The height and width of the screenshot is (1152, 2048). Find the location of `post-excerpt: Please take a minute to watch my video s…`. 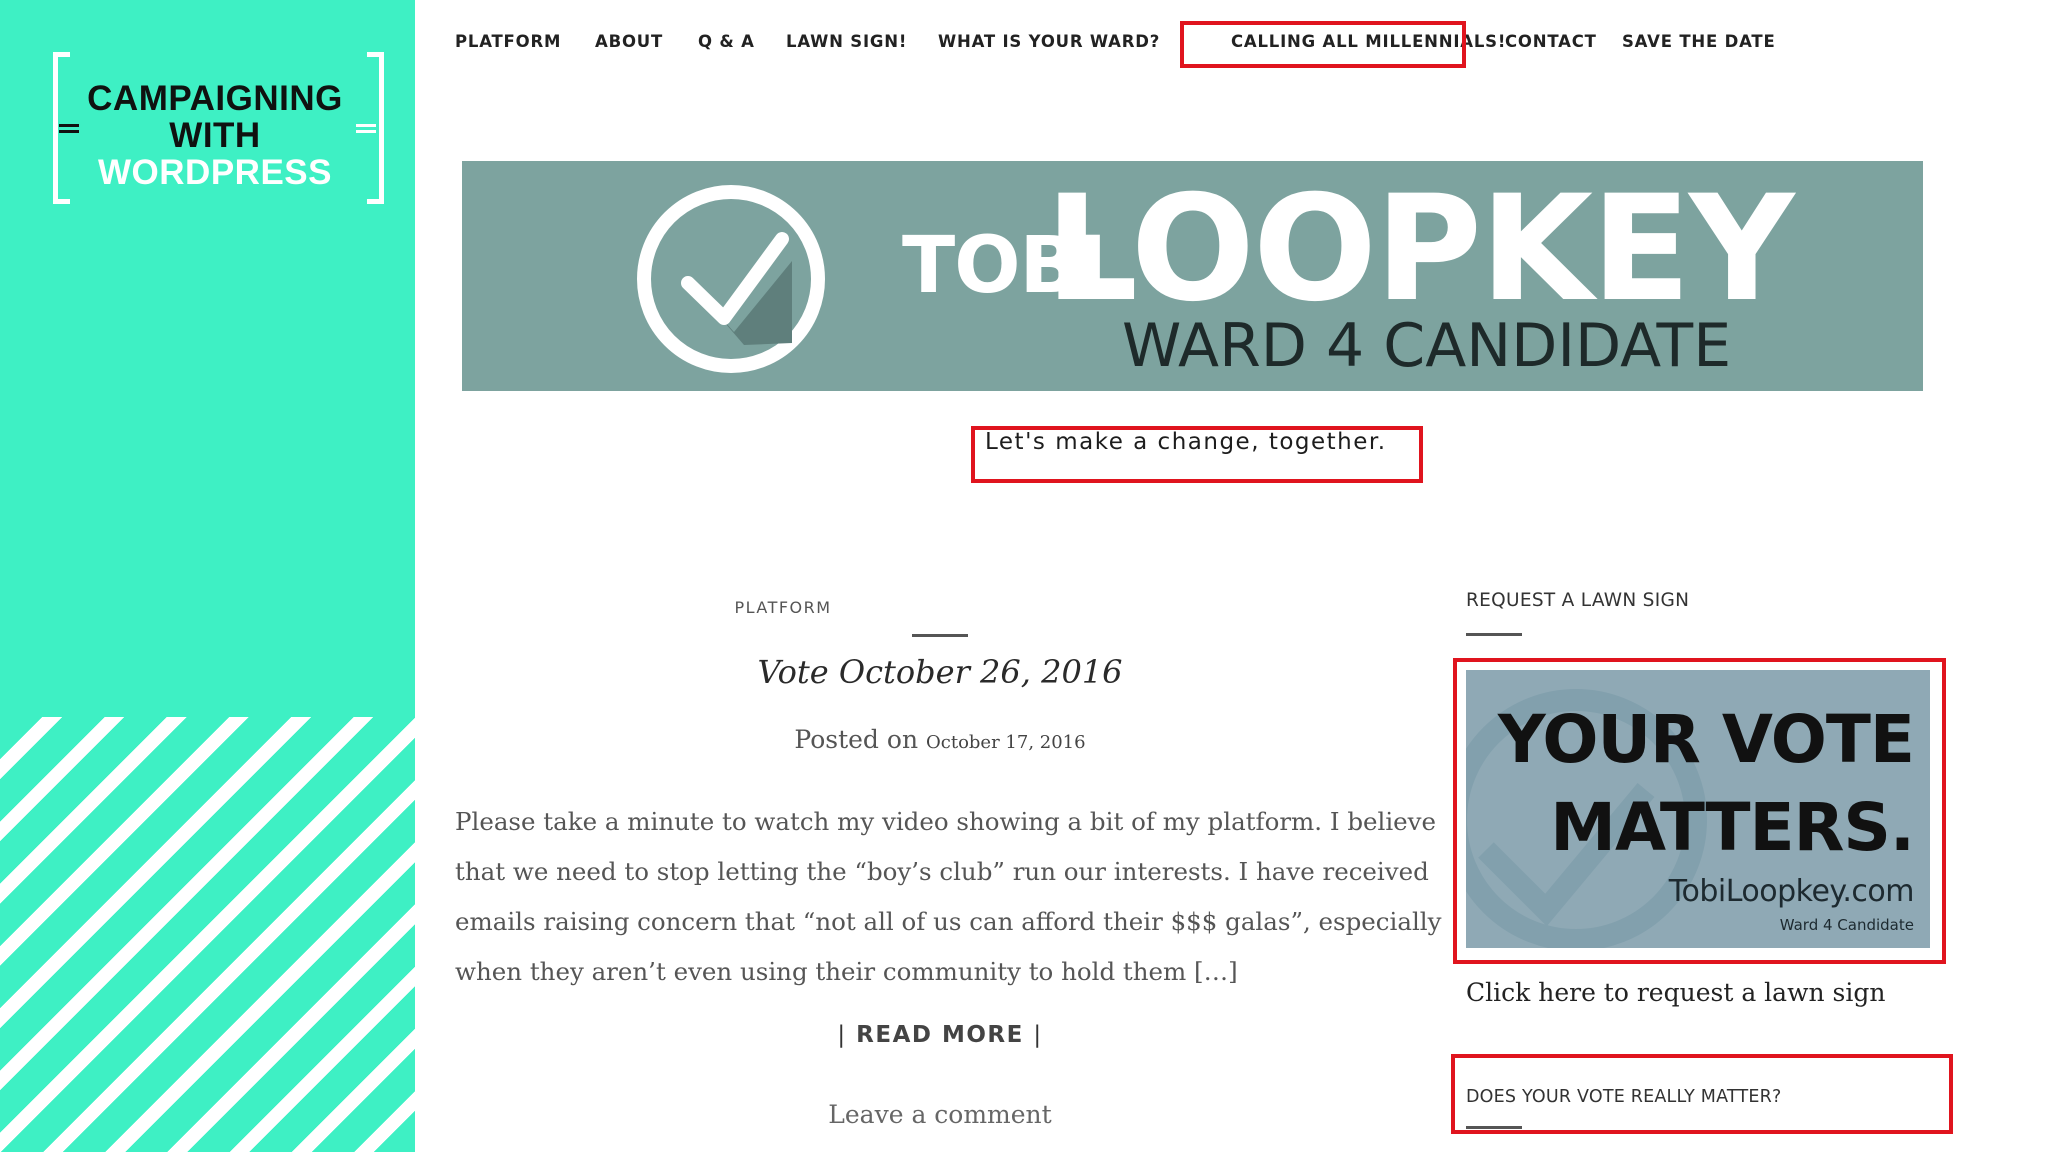

post-excerpt: Please take a minute to watch my video s… is located at coordinates (948, 896).